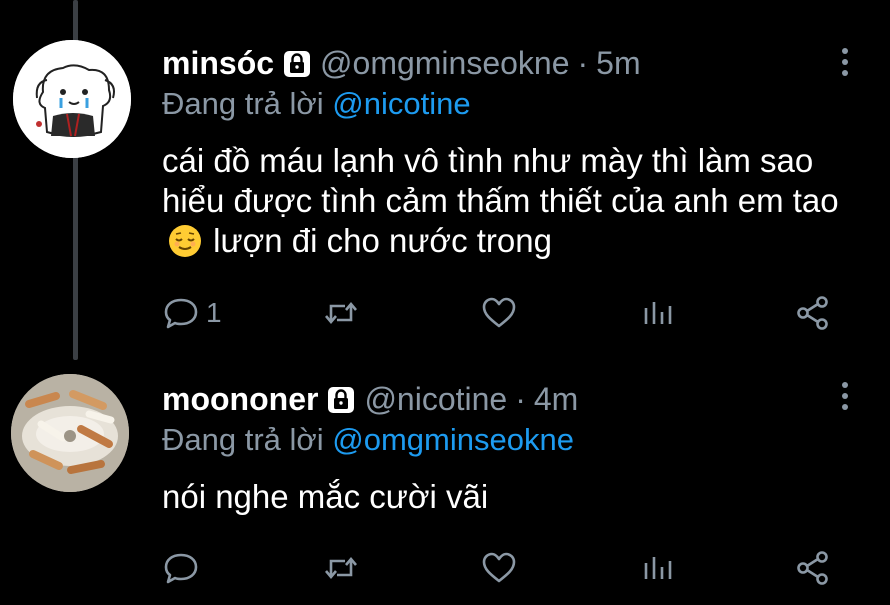 The image size is (890, 605). I want to click on relieved-face-icon, so click(185, 241).